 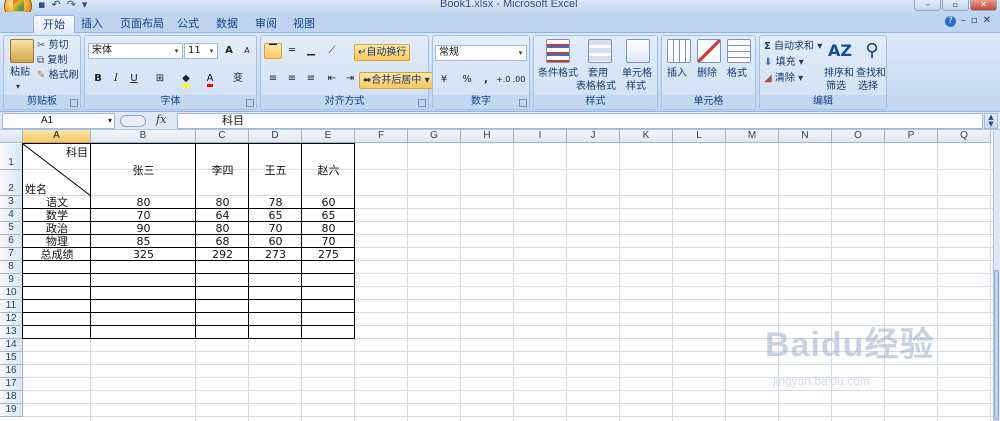 I want to click on fill-button: ⬇ 填充 ▾, so click(x=784, y=62).